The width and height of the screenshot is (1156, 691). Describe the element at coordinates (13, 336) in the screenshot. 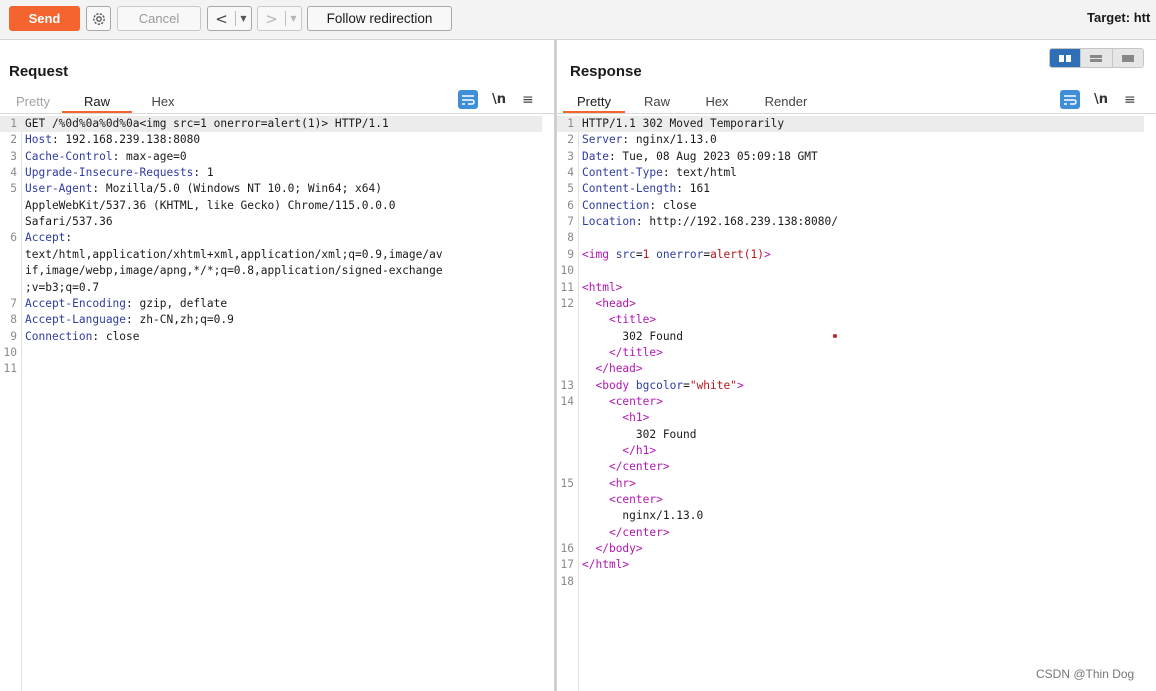

I see `line-number: 9` at that location.